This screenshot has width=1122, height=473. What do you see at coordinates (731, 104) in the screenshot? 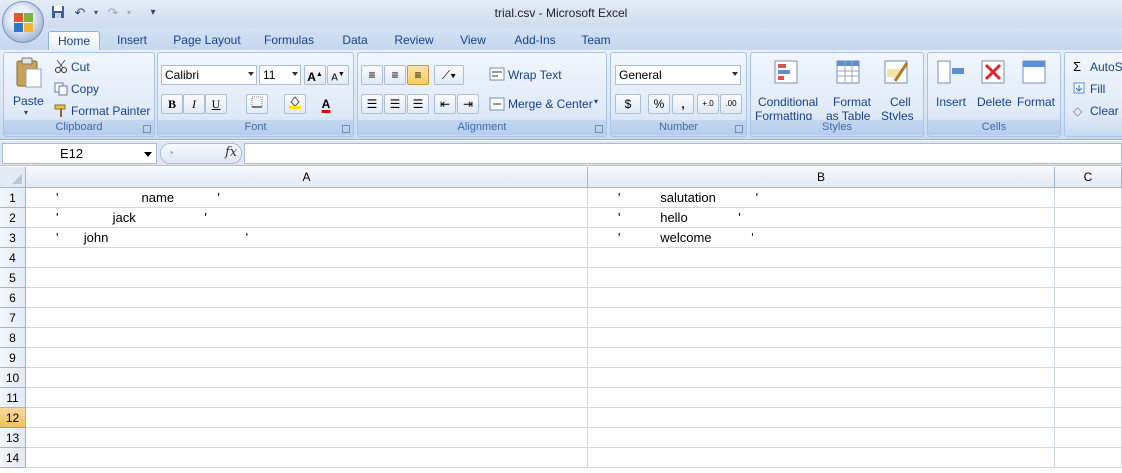
I see `decrease-decimal-button: .00` at bounding box center [731, 104].